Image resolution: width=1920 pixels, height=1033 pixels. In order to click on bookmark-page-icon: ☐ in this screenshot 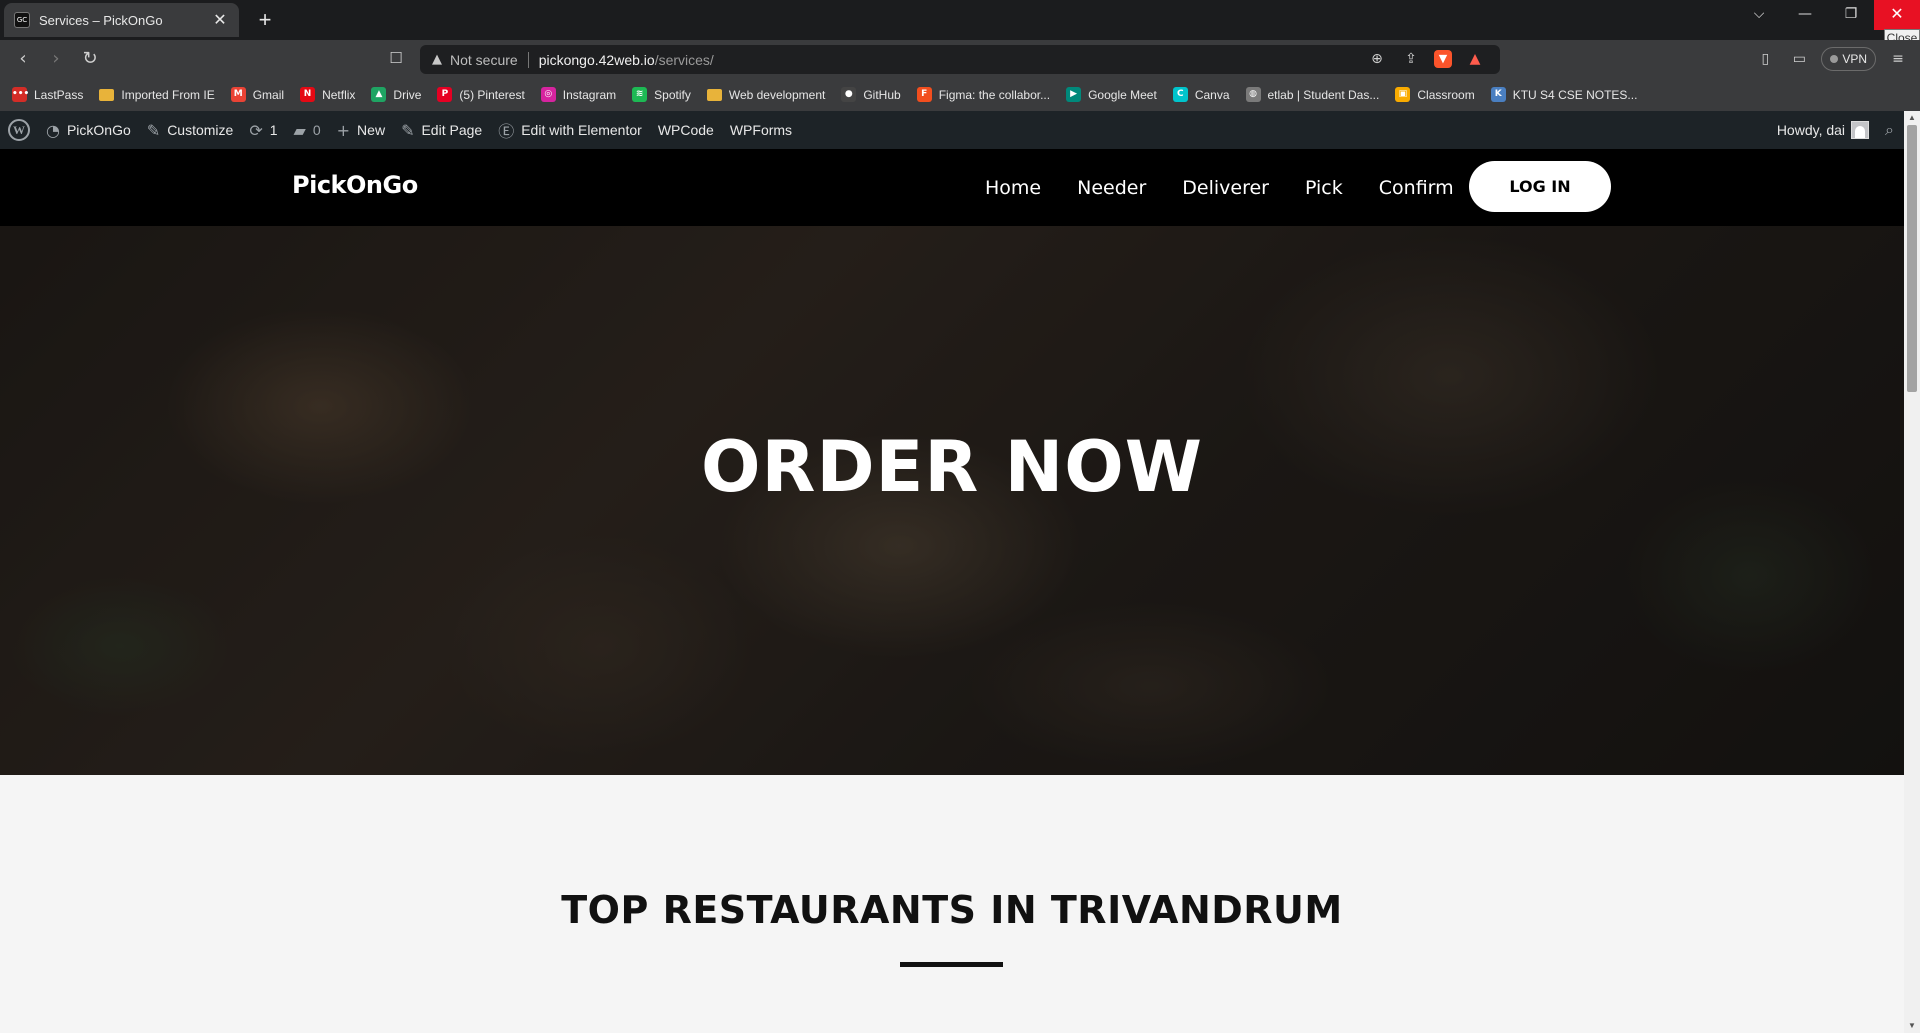, I will do `click(396, 59)`.